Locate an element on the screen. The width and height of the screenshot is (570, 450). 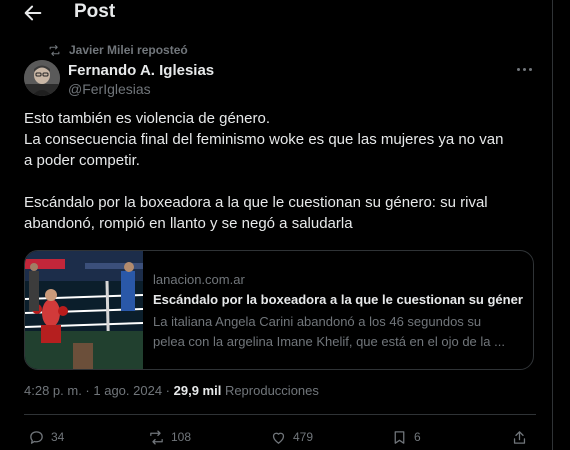
more-options-button is located at coordinates (524, 69).